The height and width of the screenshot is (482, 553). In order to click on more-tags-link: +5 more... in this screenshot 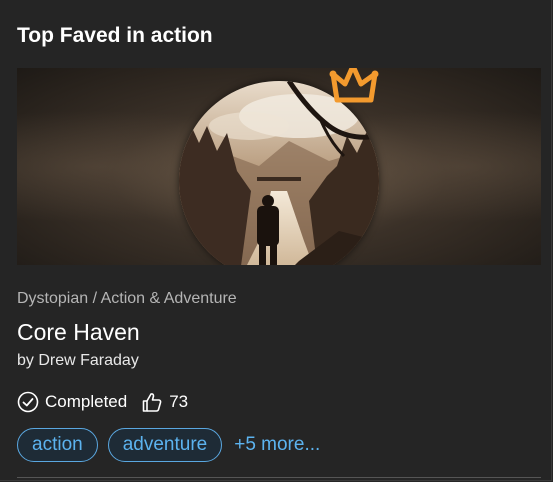, I will do `click(277, 445)`.